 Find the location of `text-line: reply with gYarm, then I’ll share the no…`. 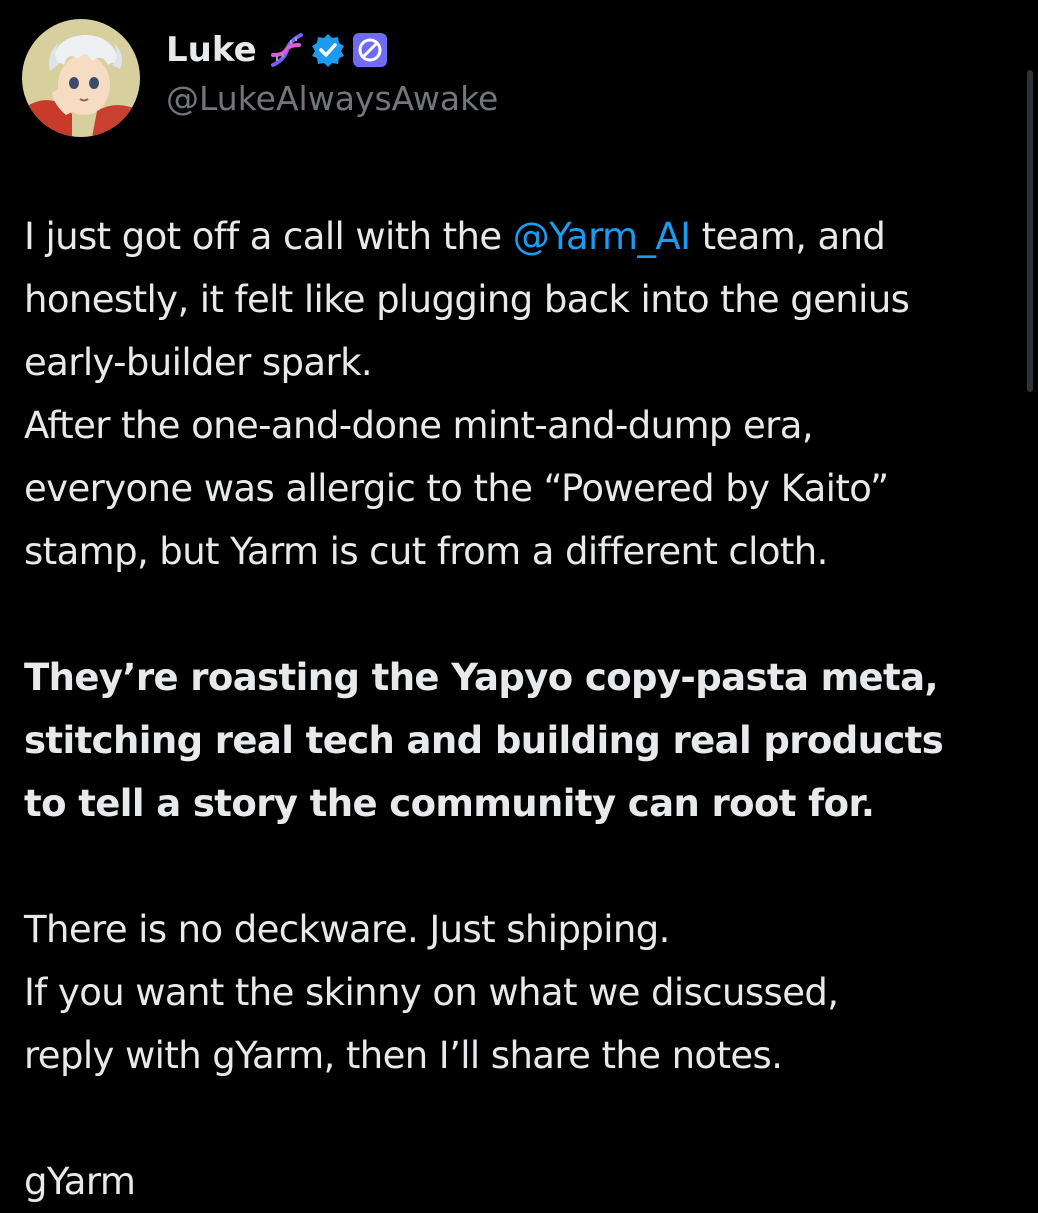

text-line: reply with gYarm, then I’ll share the no… is located at coordinates (403, 1055).